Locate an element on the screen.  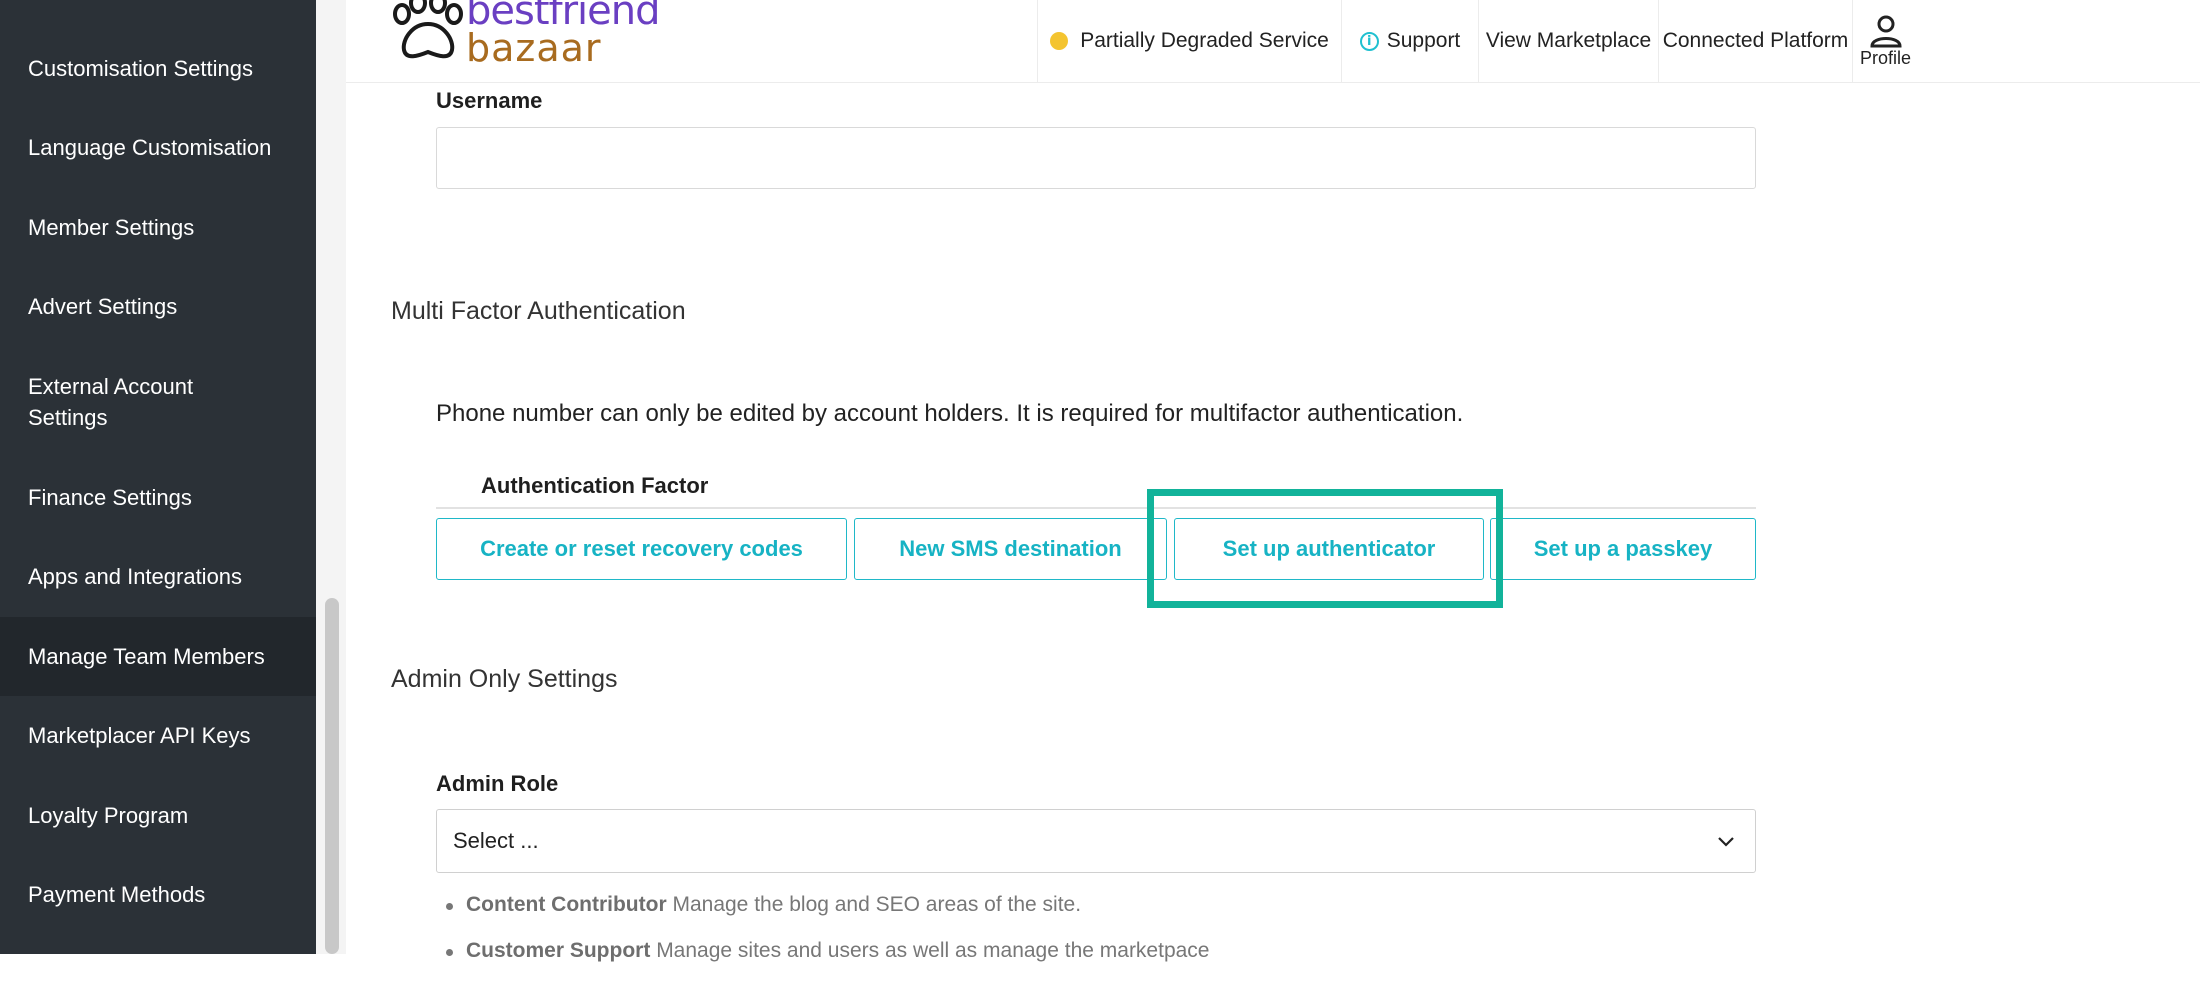
profile-menu: Profile is located at coordinates (1885, 41).